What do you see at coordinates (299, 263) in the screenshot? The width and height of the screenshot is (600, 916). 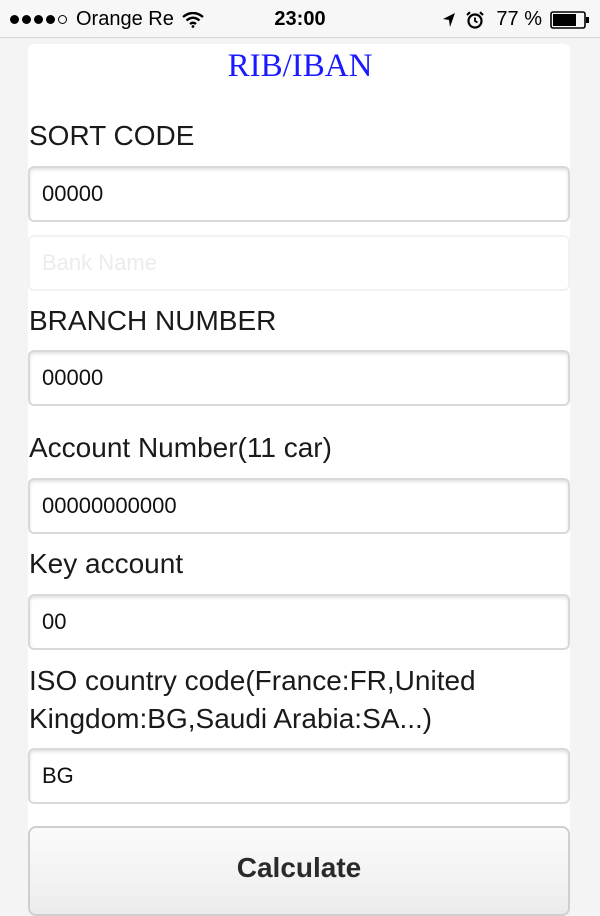 I see `bank-name-input` at bounding box center [299, 263].